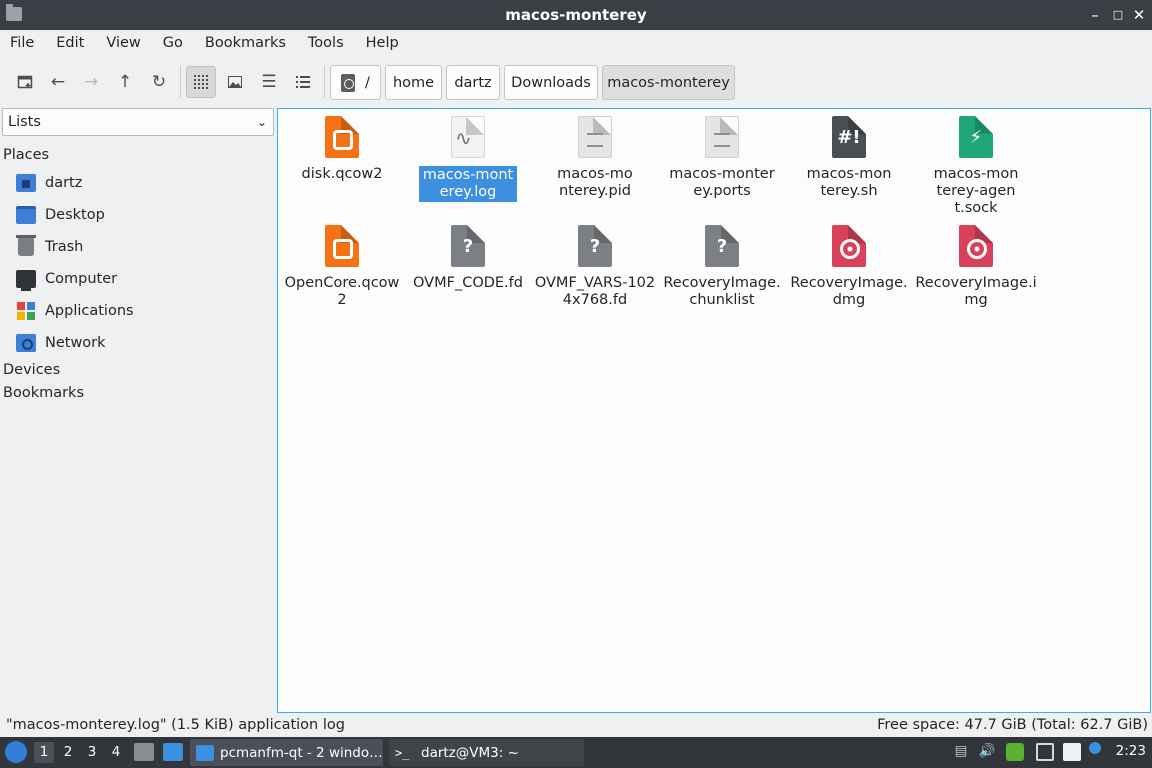 The height and width of the screenshot is (768, 1152). What do you see at coordinates (976, 137) in the screenshot?
I see `socket-file-icon: ⚡` at bounding box center [976, 137].